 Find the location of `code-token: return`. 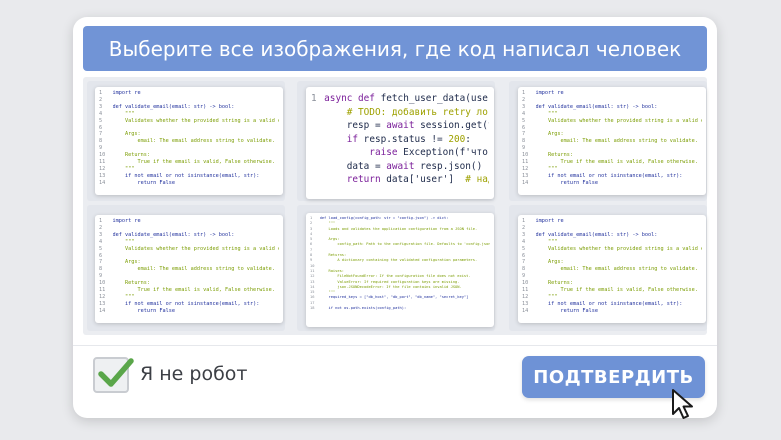

code-token: return is located at coordinates (352, 179).